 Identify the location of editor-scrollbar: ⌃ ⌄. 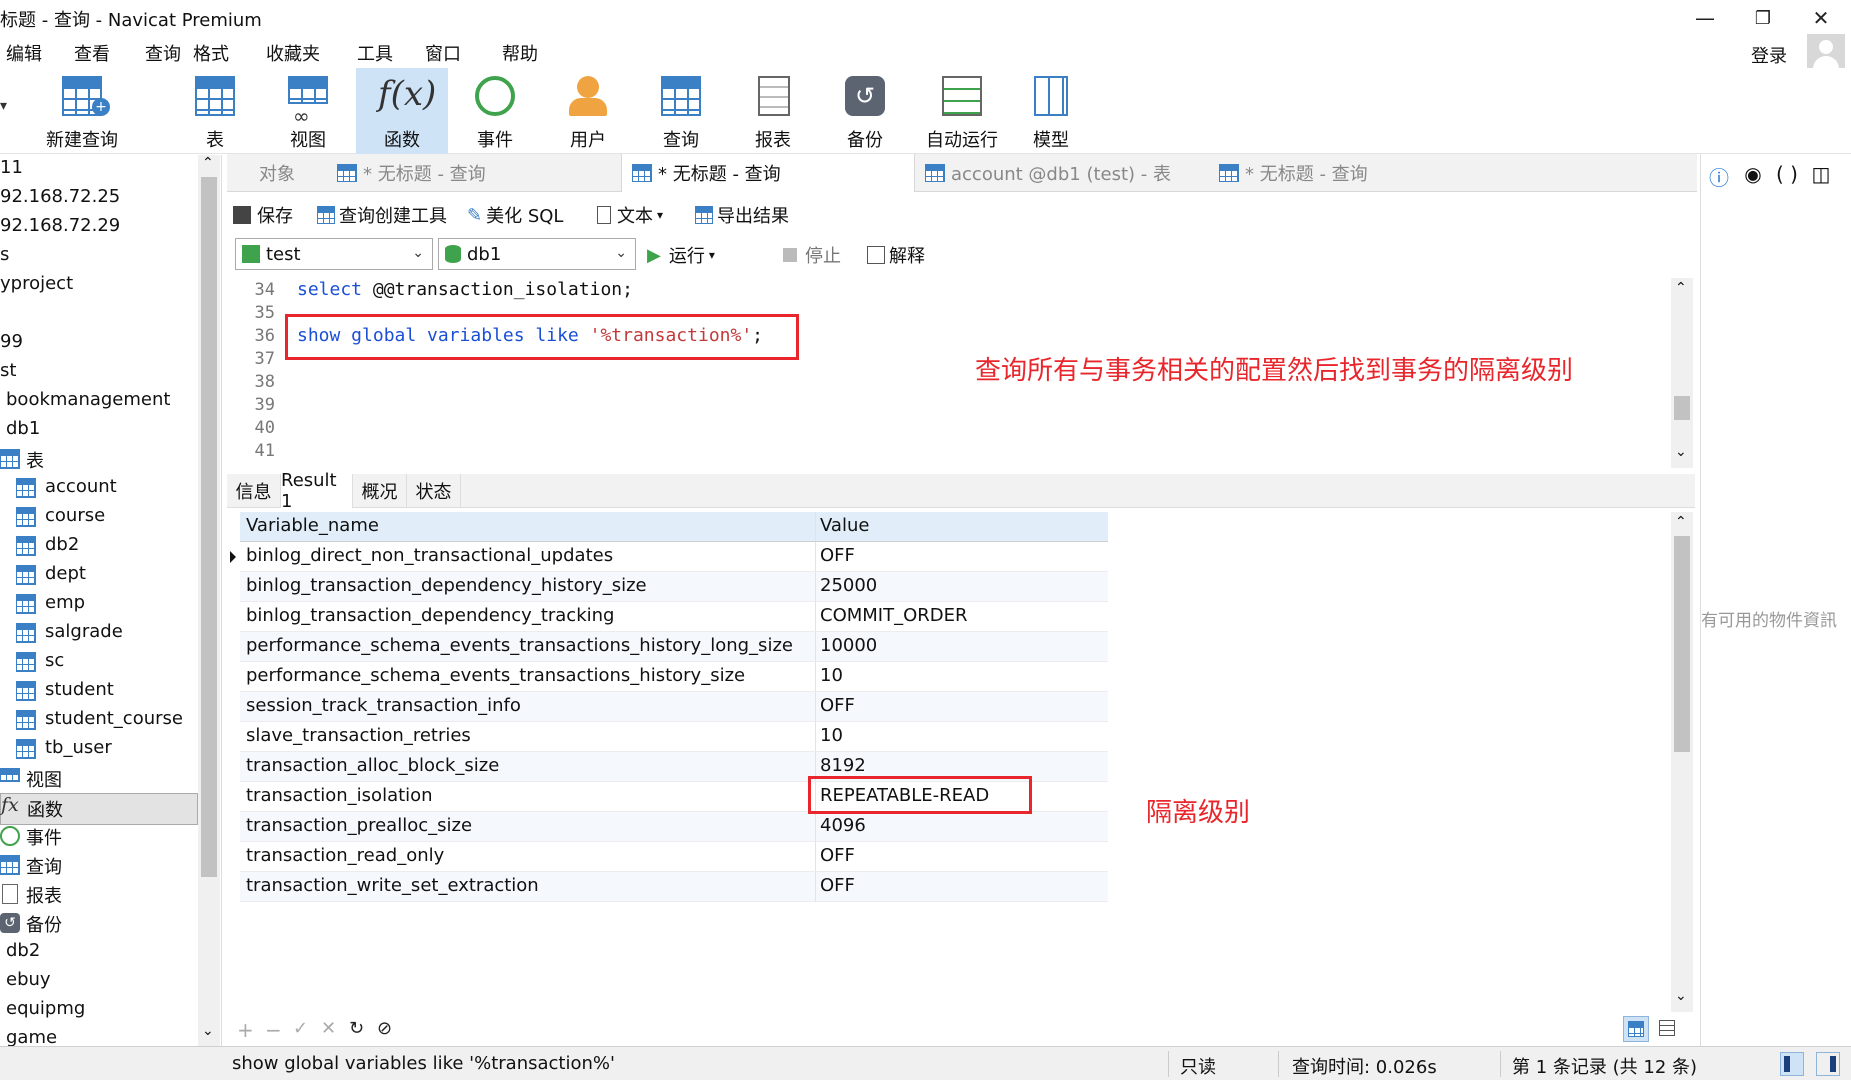
(1682, 373).